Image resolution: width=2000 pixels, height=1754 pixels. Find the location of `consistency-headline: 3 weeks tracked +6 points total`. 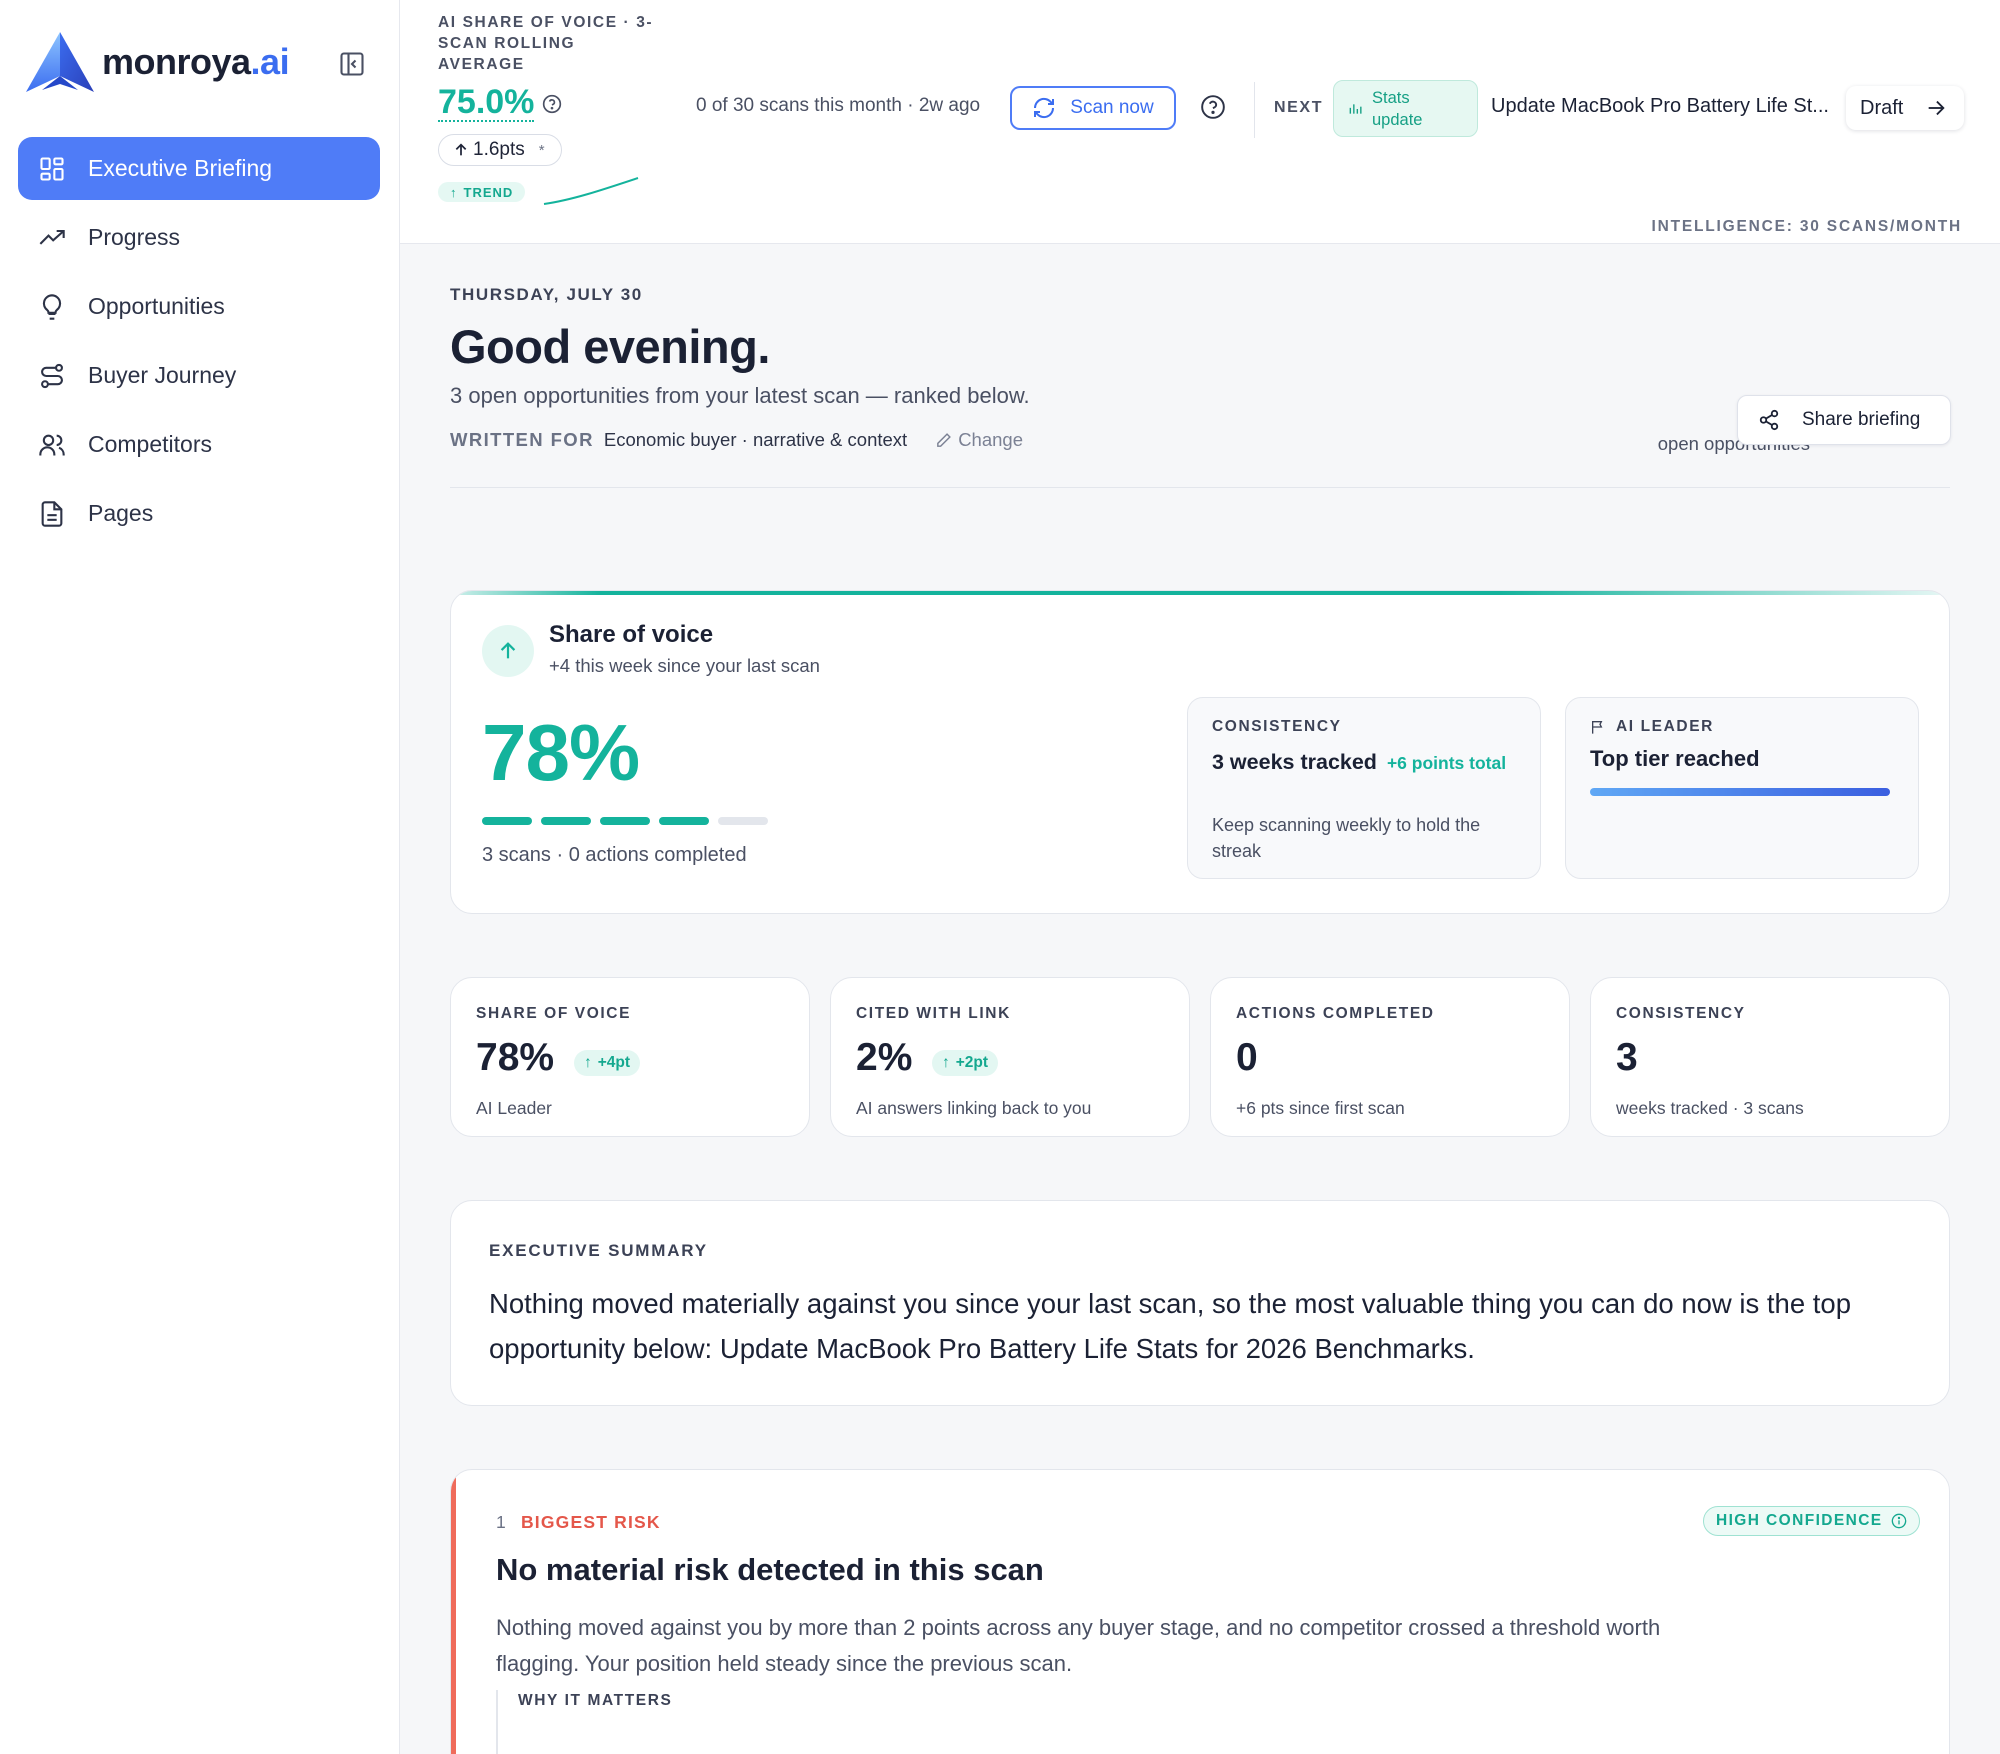

consistency-headline: 3 weeks tracked +6 points total is located at coordinates (1367, 762).